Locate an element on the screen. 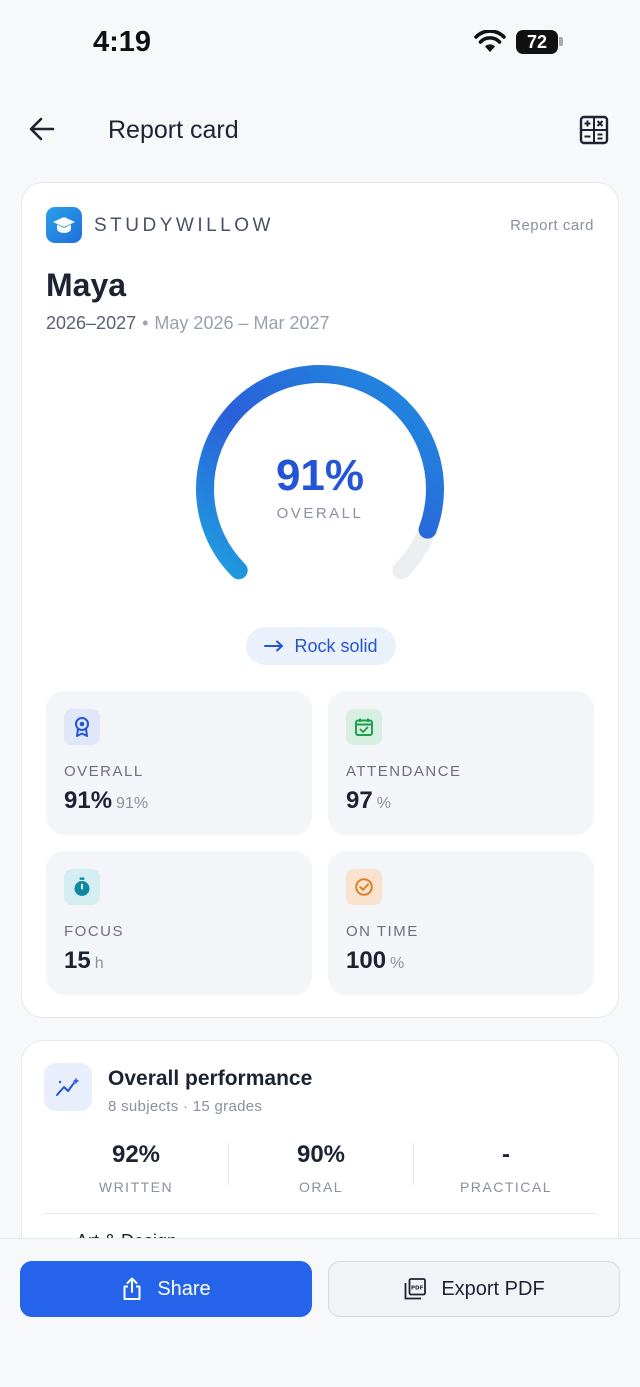 The height and width of the screenshot is (1387, 640). performance-divider is located at coordinates (320, 1213).